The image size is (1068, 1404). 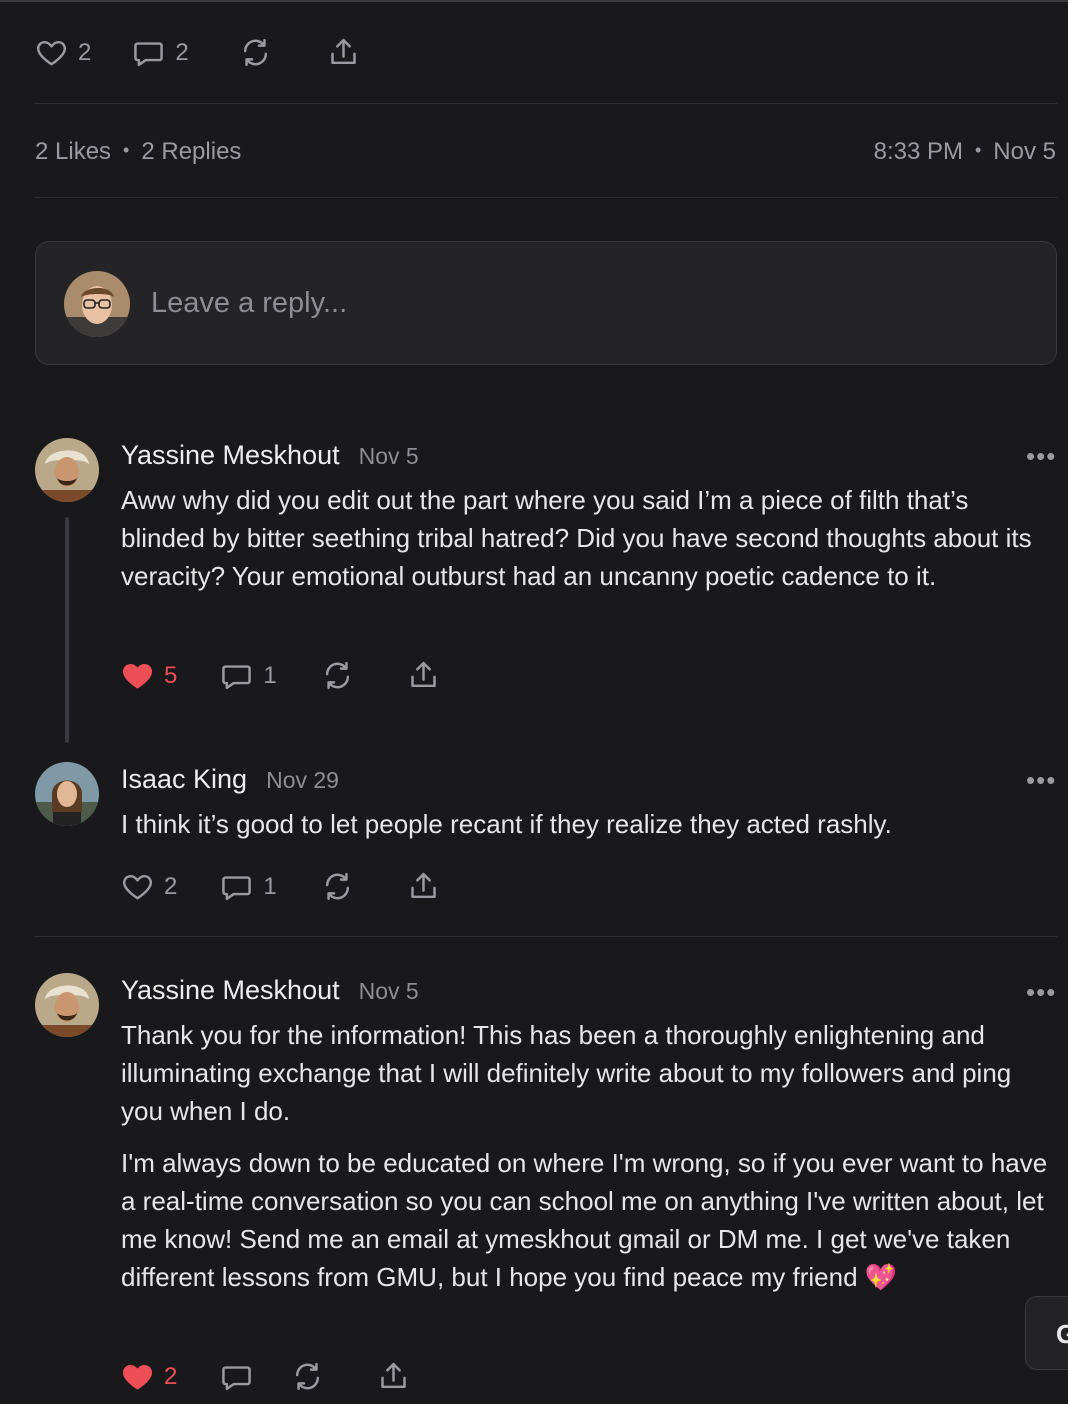 What do you see at coordinates (1062, 1334) in the screenshot?
I see `floating-button-label: G` at bounding box center [1062, 1334].